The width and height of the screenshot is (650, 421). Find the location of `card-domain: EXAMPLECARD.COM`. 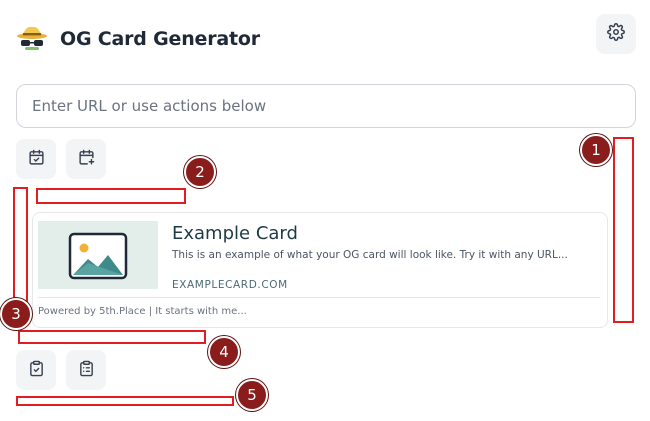

card-domain: EXAMPLECARD.COM is located at coordinates (230, 285).